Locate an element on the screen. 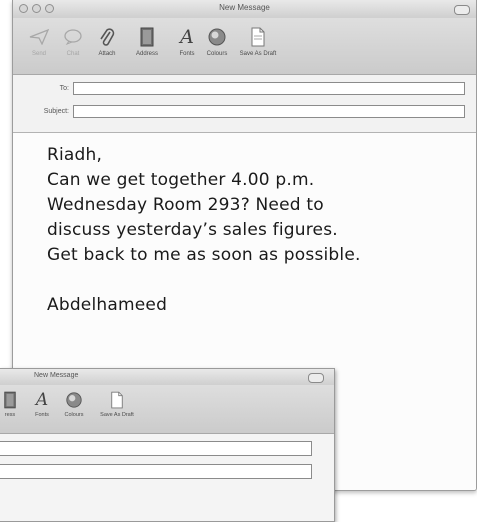  subject-field is located at coordinates (269, 111).